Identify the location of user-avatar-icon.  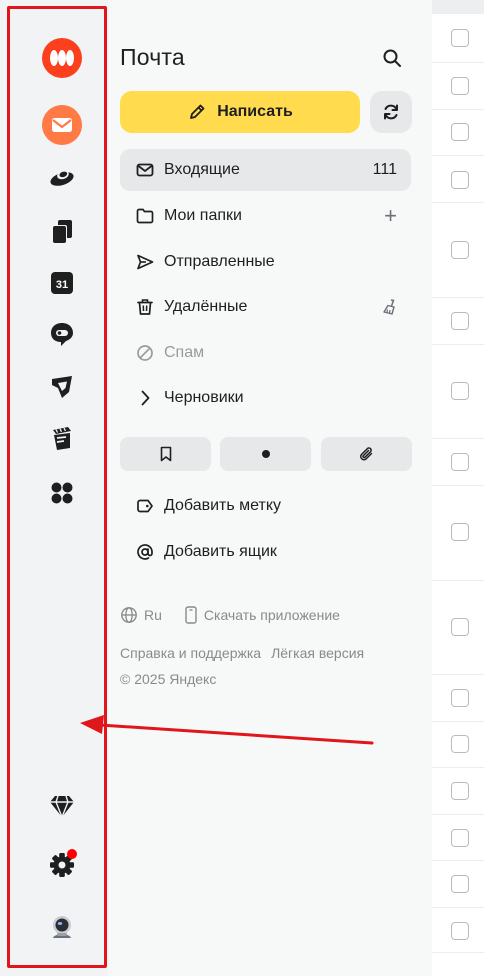
(62, 928).